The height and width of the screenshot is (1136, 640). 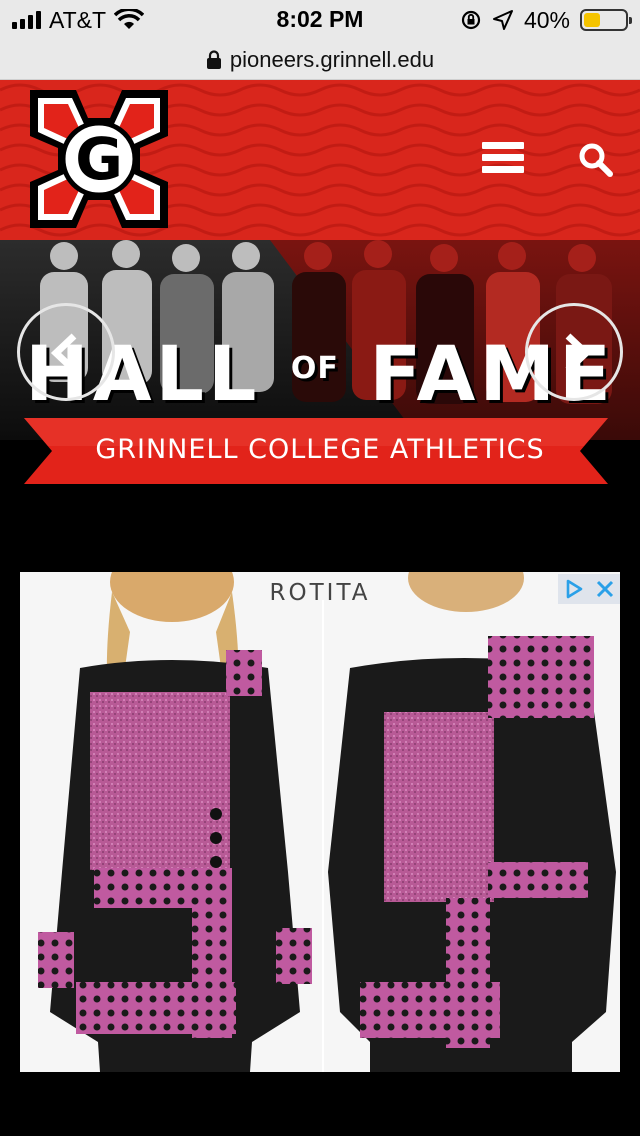 What do you see at coordinates (592, 20) in the screenshot?
I see `battery-fill` at bounding box center [592, 20].